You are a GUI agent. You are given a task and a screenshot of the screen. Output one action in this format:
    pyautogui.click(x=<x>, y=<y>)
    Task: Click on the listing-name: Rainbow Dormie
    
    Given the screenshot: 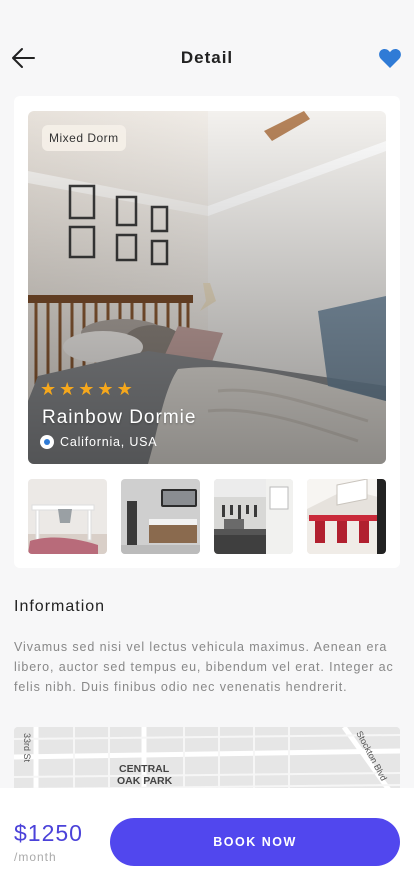 What is the action you would take?
    pyautogui.click(x=119, y=417)
    